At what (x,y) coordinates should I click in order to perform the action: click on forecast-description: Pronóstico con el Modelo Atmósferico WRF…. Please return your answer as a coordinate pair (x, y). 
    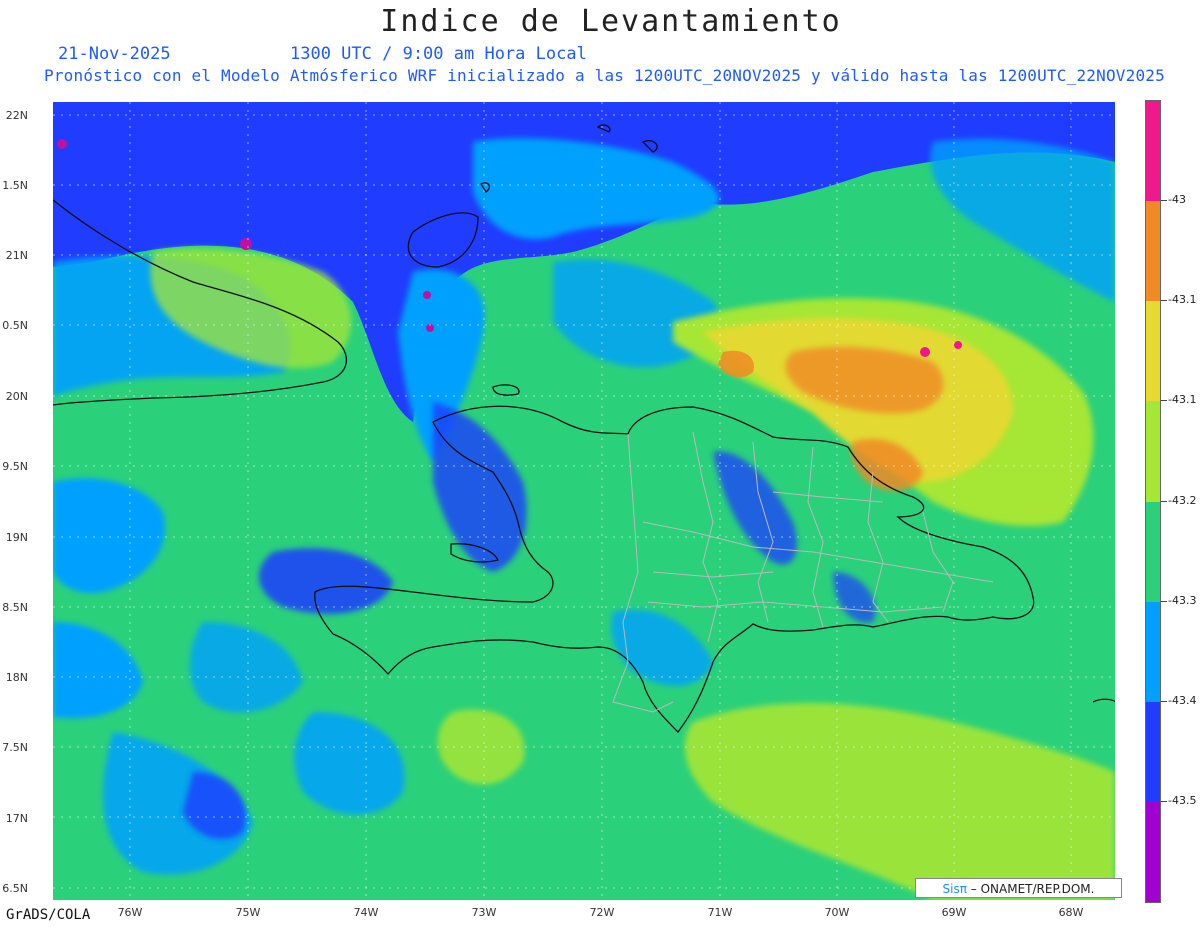
    Looking at the image, I should click on (604, 75).